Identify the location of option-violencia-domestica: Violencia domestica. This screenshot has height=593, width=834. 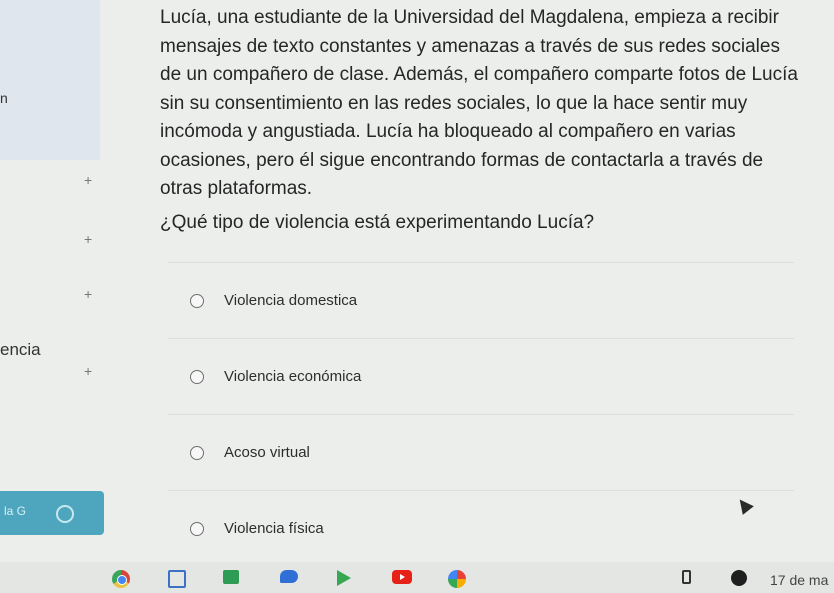
(481, 300).